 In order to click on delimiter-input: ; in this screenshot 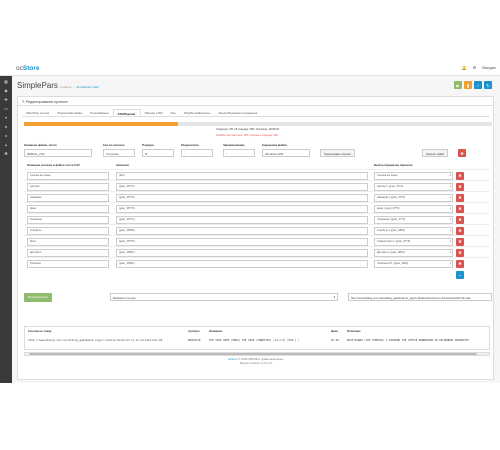, I will do `click(197, 153)`.